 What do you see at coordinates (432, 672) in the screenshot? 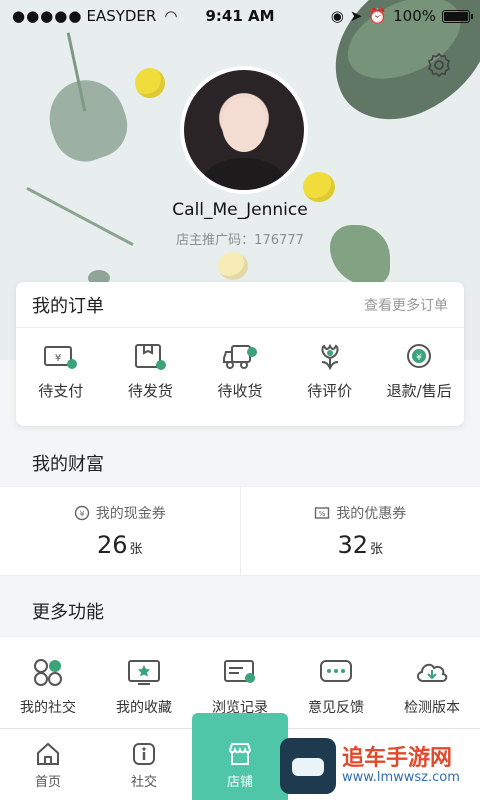
I see `cloud-download-icon` at bounding box center [432, 672].